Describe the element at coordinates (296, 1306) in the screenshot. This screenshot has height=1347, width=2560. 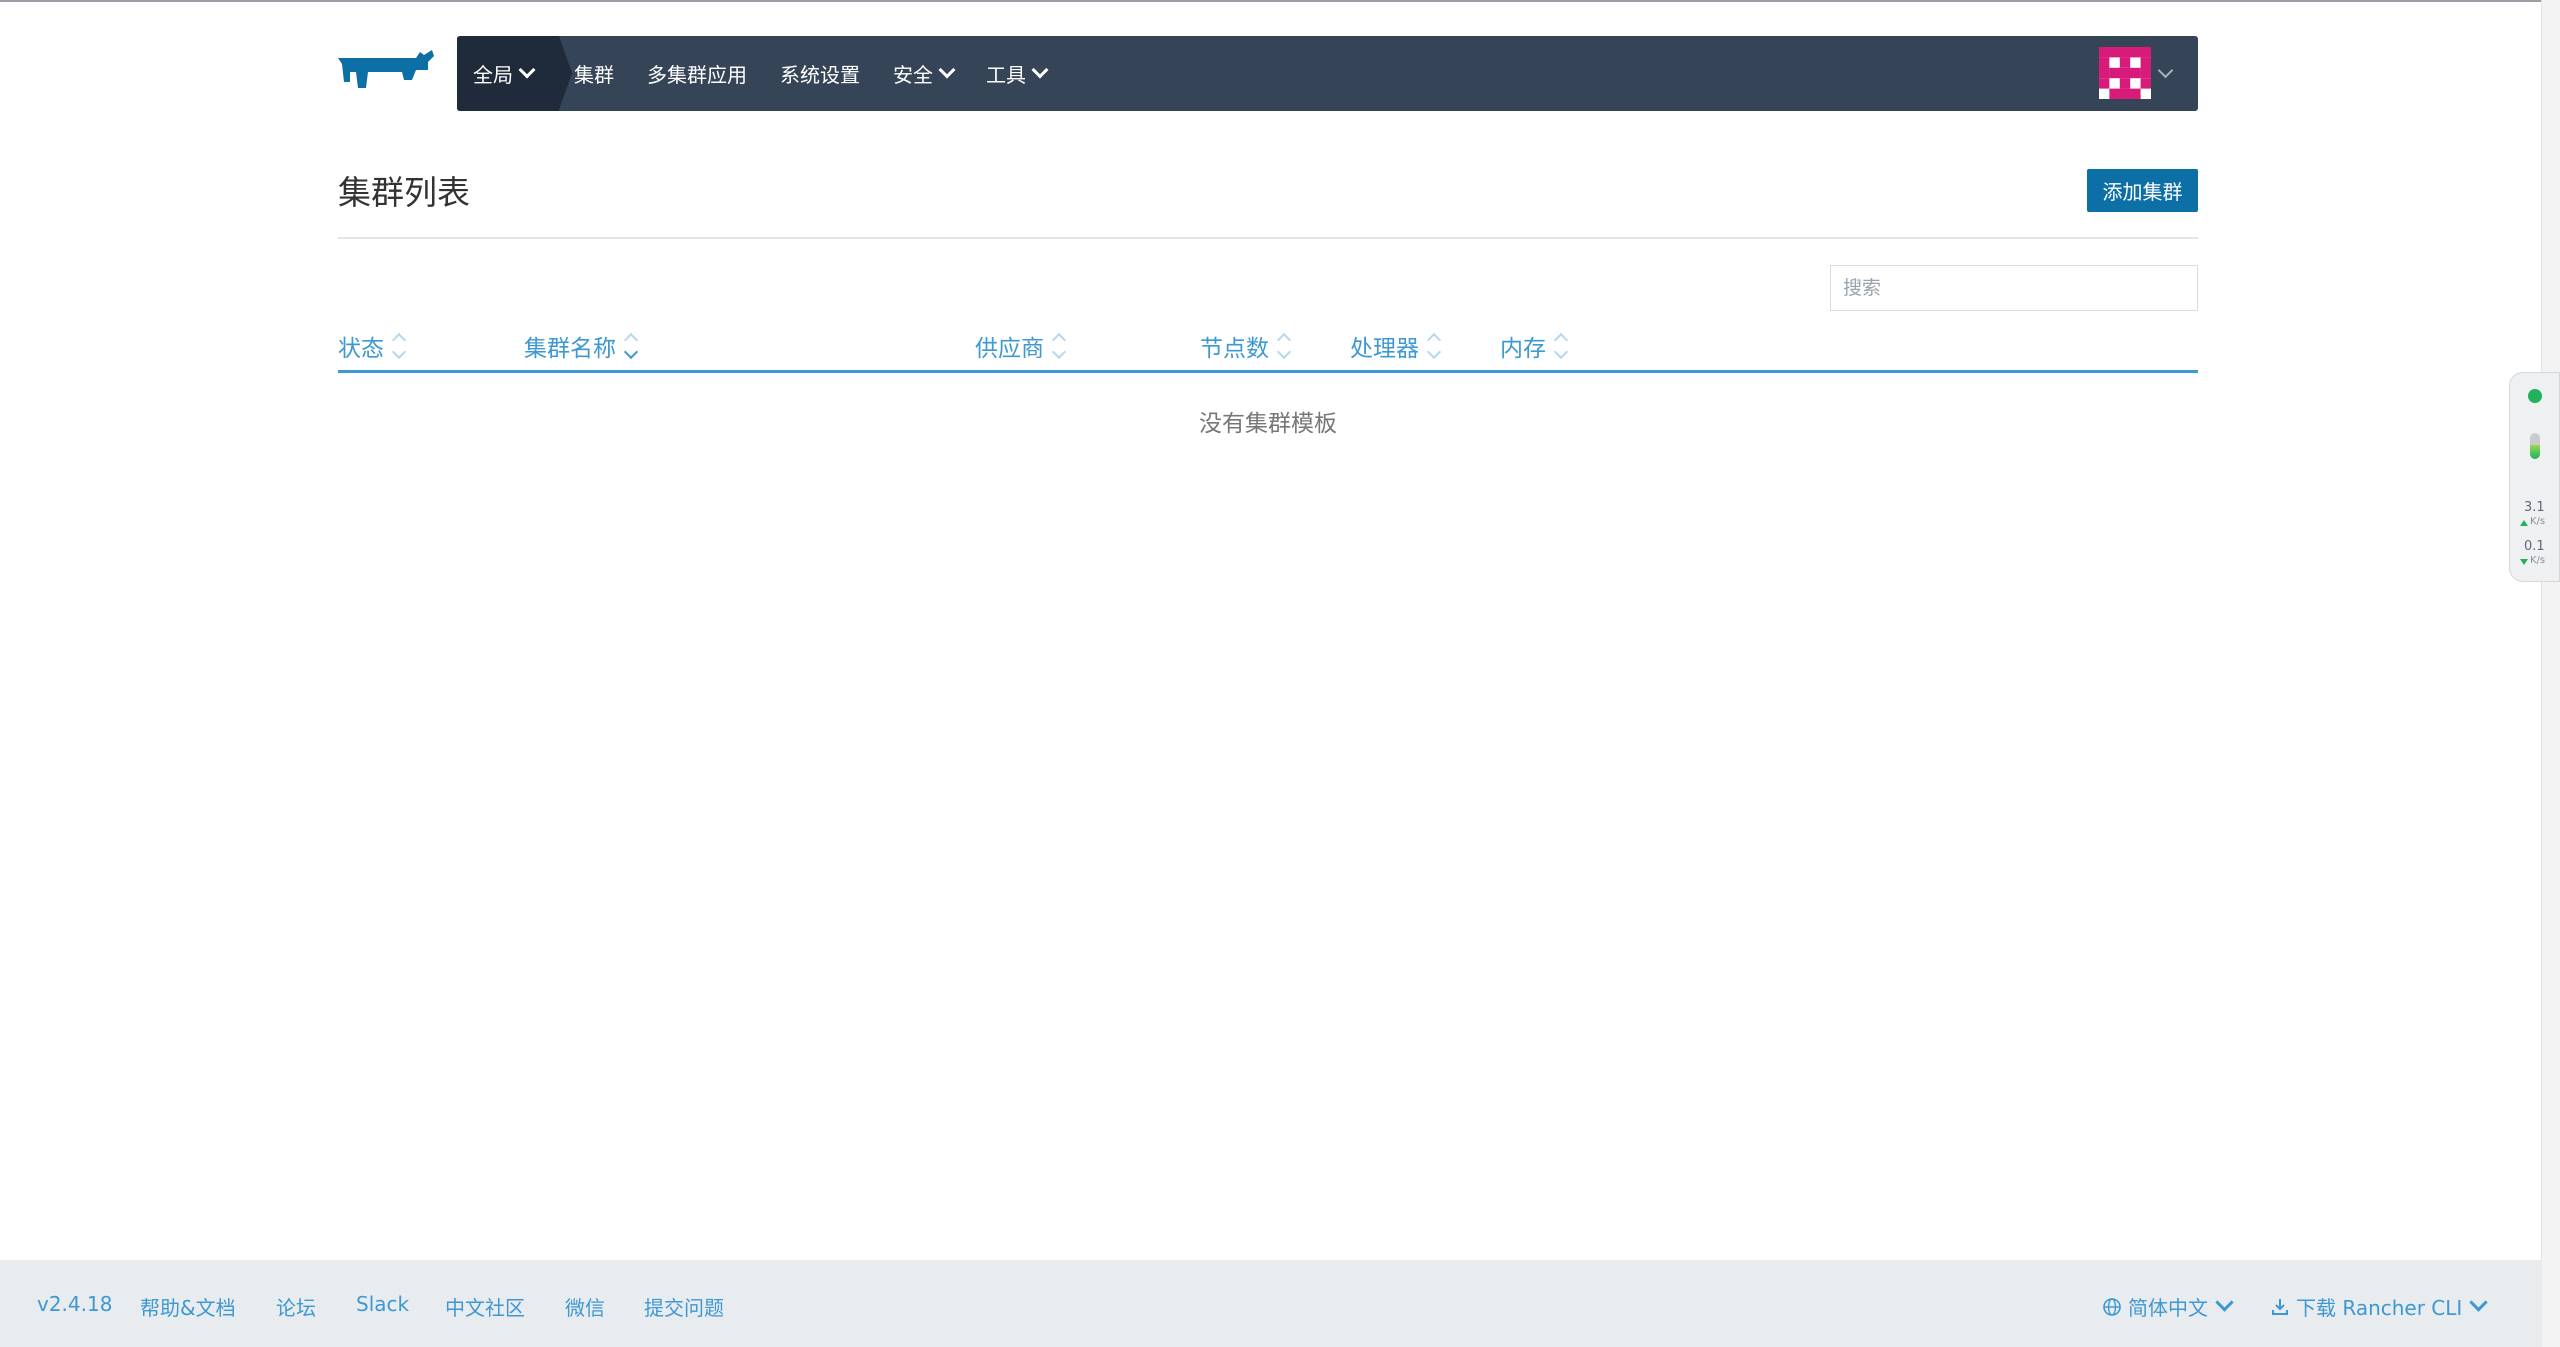
I see `footer-link-forum: 论坛` at that location.